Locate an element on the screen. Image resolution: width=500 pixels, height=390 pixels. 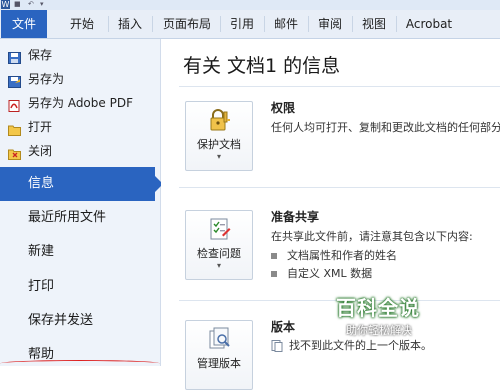
menu-save-as-pdf-label: 另存为 Adobe PDF is located at coordinates (80, 103).